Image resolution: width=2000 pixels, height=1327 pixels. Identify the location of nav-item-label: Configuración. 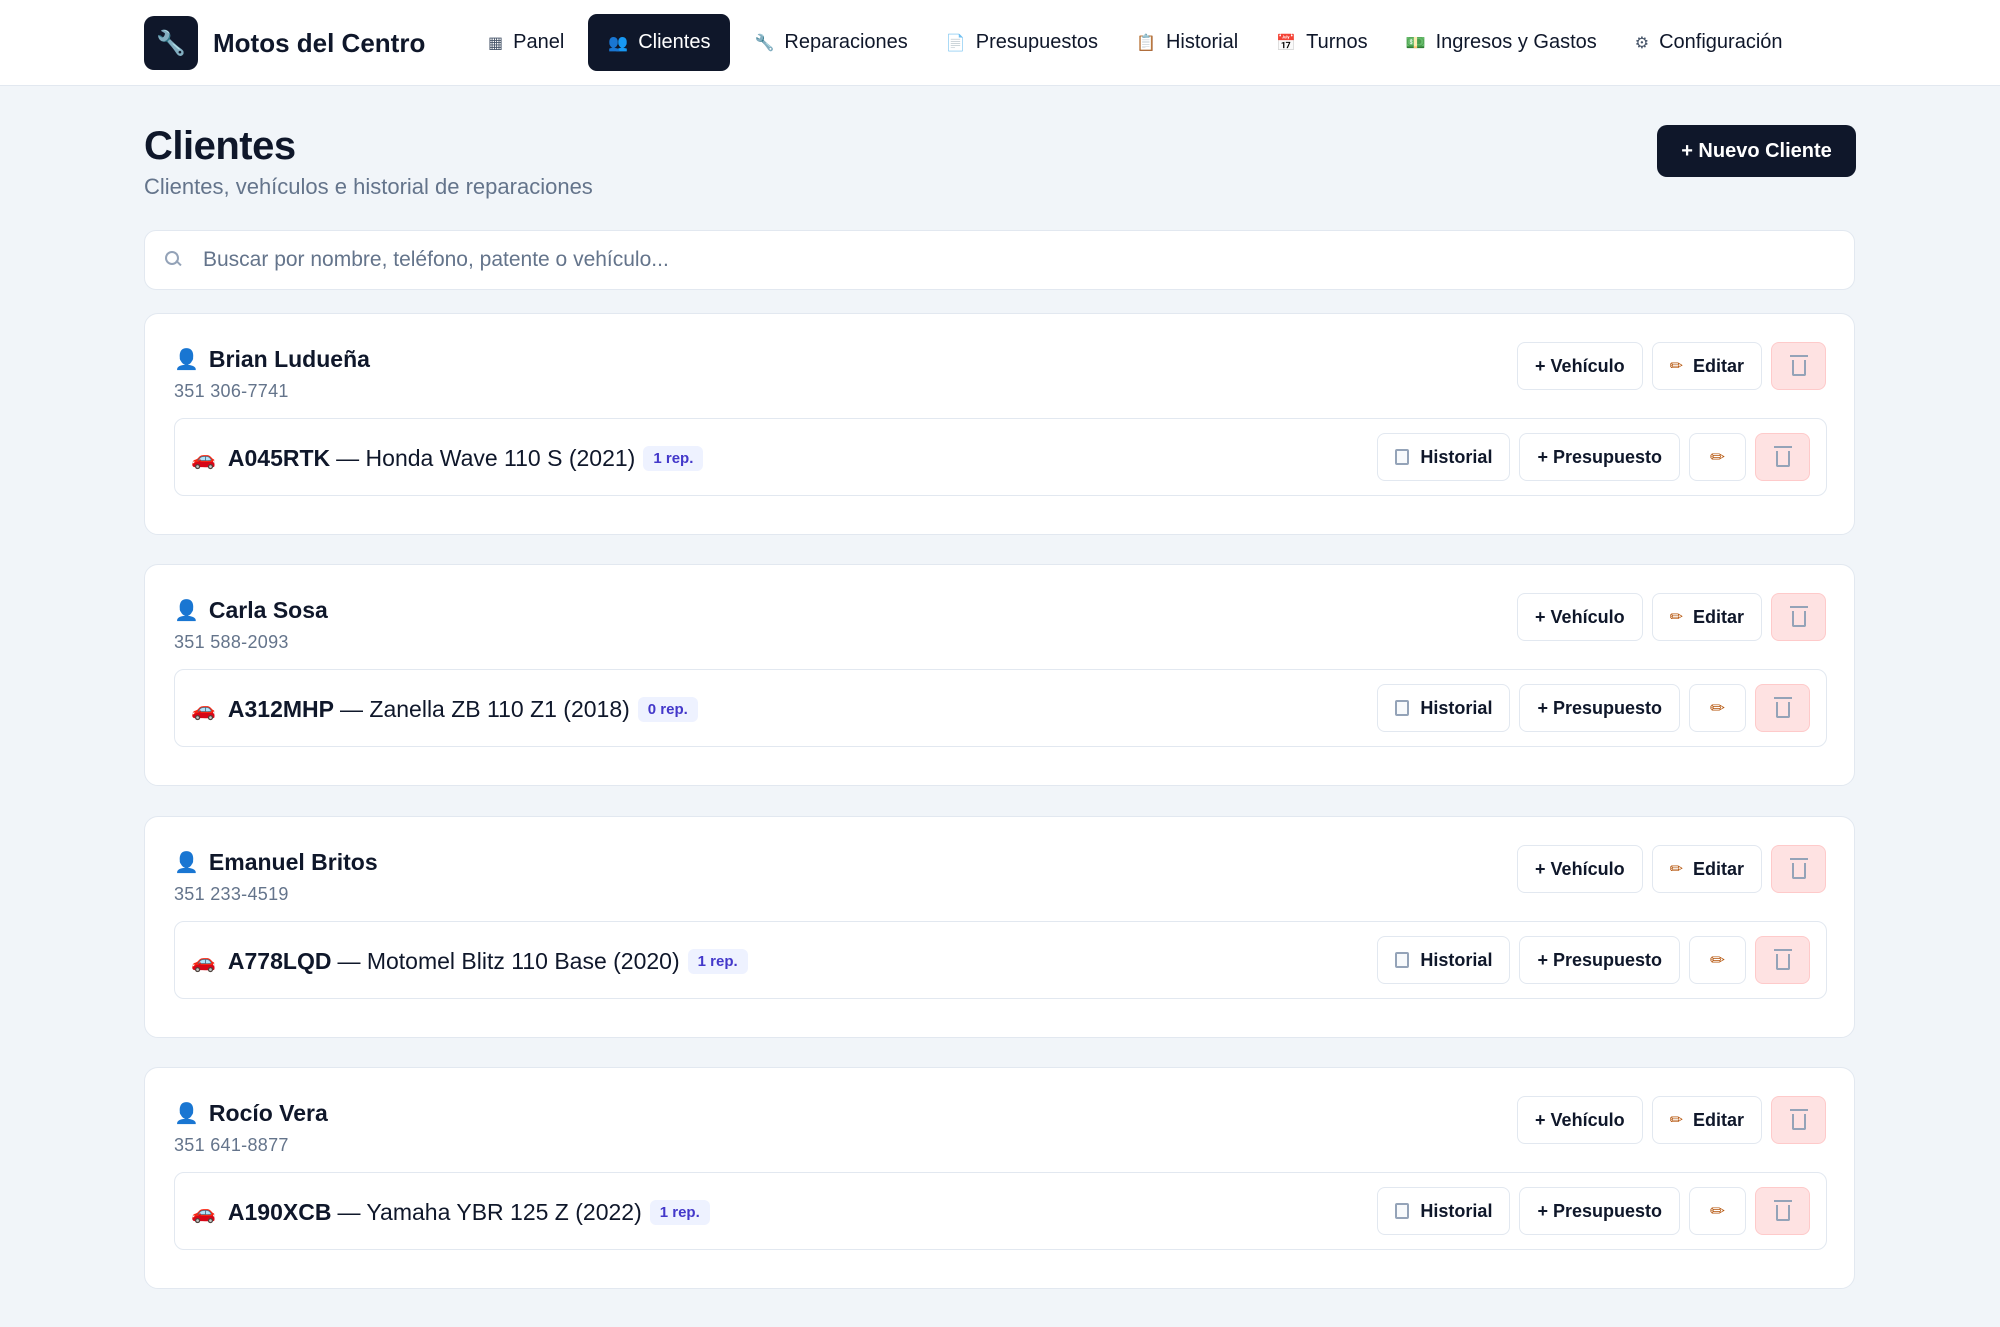
(1721, 42).